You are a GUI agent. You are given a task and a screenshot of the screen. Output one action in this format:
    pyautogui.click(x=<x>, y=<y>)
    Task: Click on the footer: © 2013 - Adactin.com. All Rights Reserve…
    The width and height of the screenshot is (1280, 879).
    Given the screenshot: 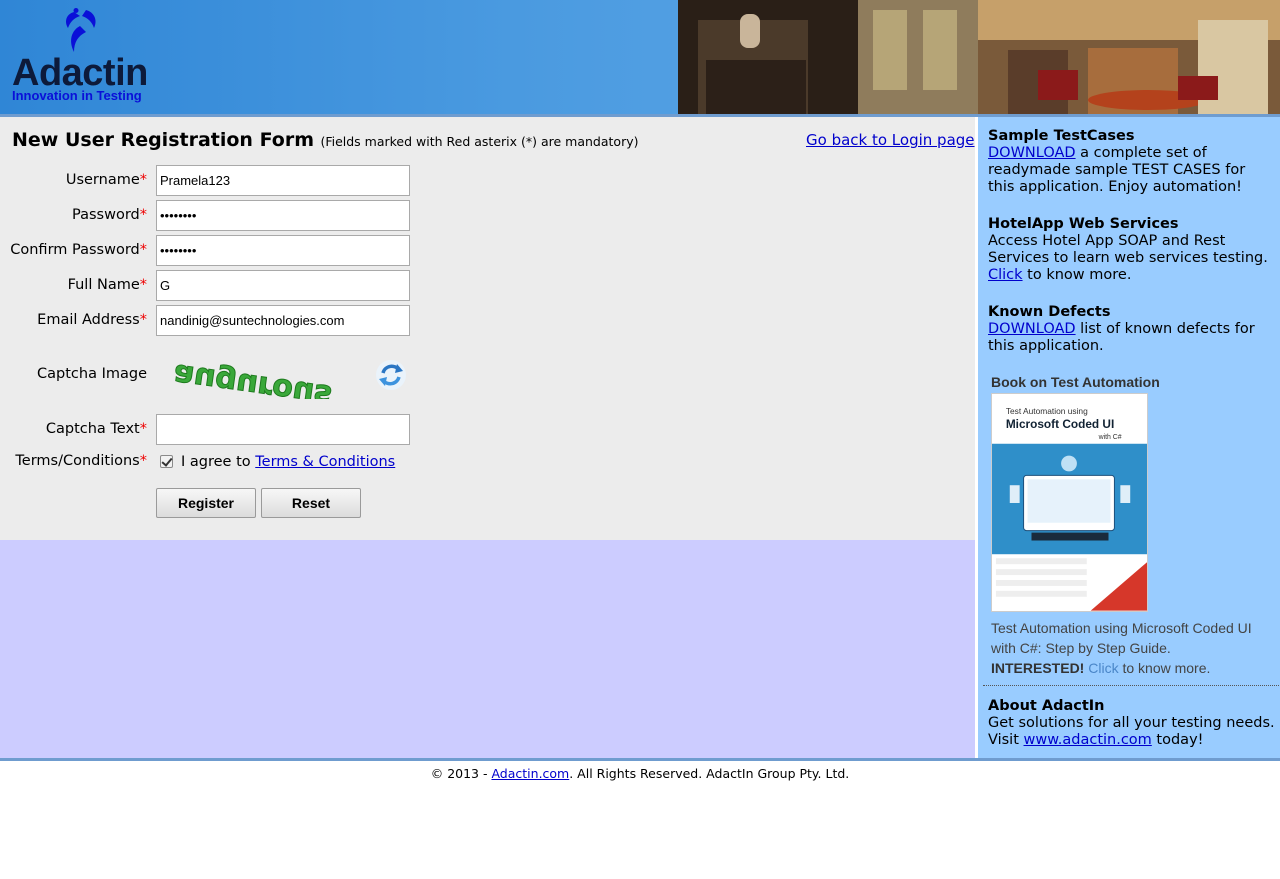 What is the action you would take?
    pyautogui.click(x=640, y=773)
    